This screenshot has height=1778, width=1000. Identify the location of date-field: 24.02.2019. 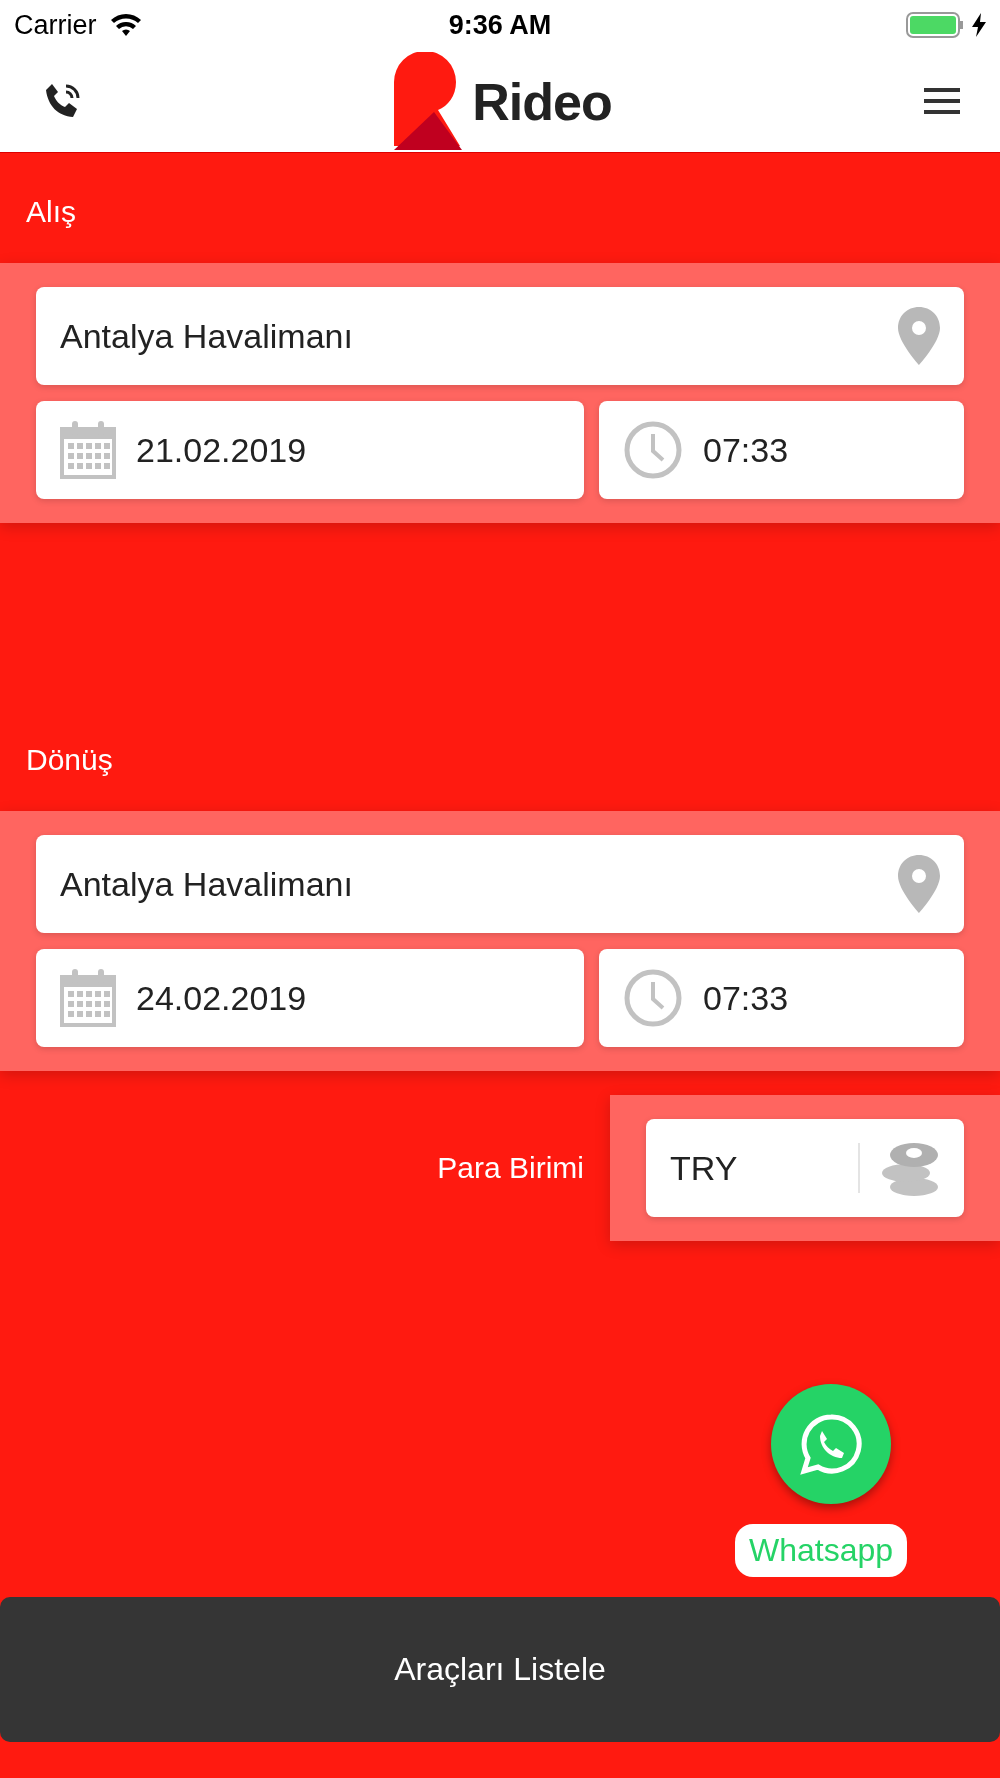
(310, 998).